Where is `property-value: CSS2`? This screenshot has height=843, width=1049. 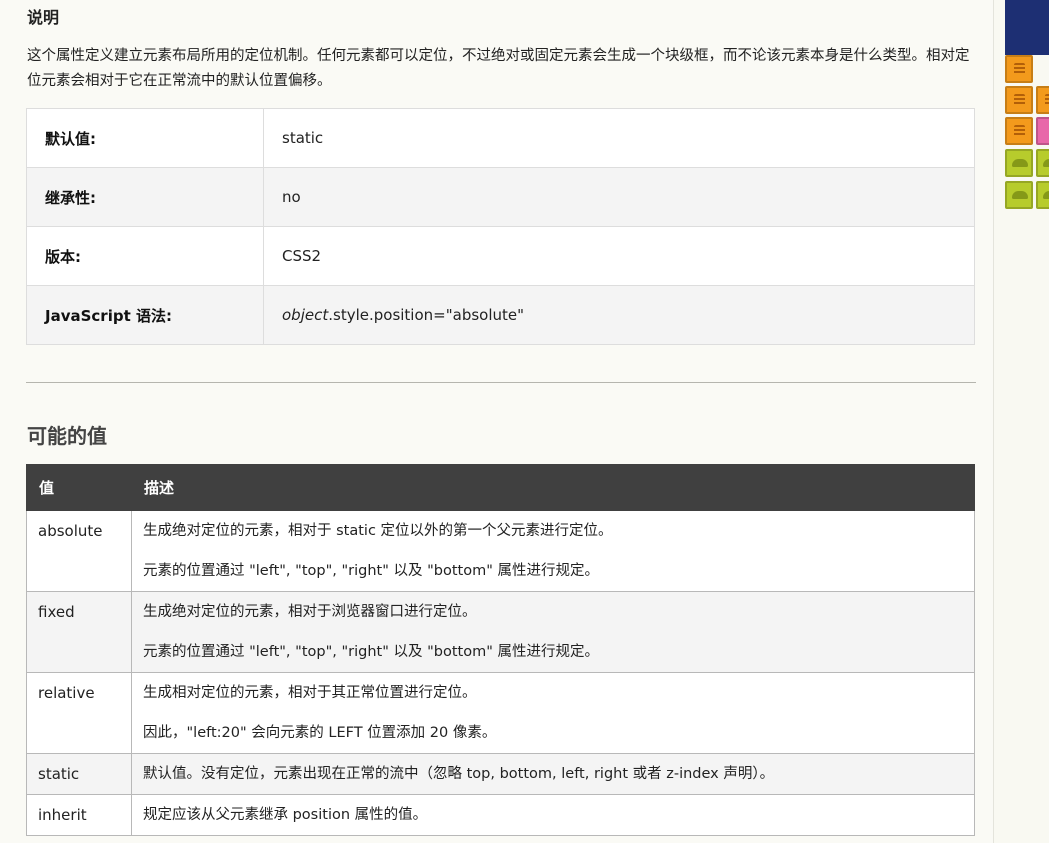
property-value: CSS2 is located at coordinates (619, 256).